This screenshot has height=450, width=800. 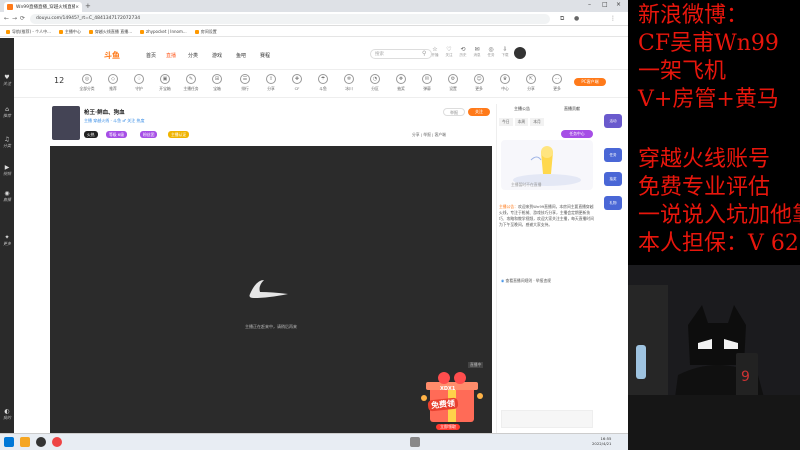 What do you see at coordinates (435, 52) in the screenshot?
I see `header-start-live: ☆ 开播` at bounding box center [435, 52].